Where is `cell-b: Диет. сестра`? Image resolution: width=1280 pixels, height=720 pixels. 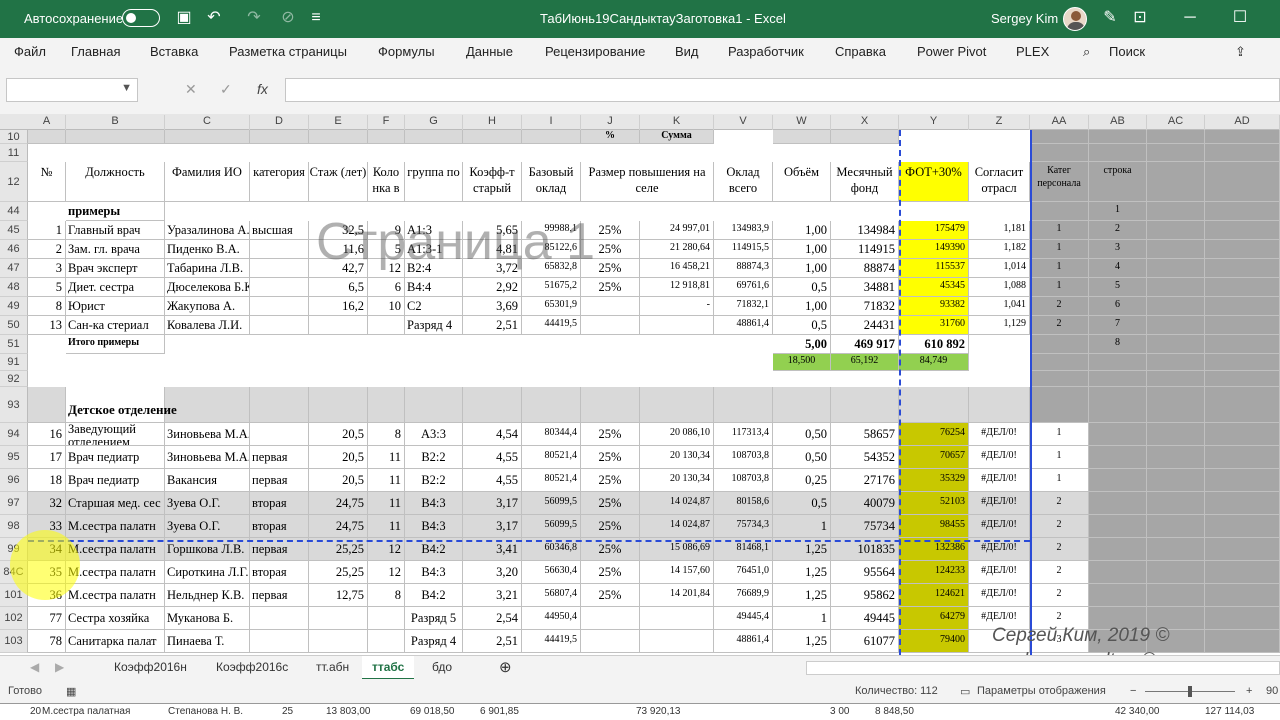
cell-b: Диет. сестра is located at coordinates (115, 287).